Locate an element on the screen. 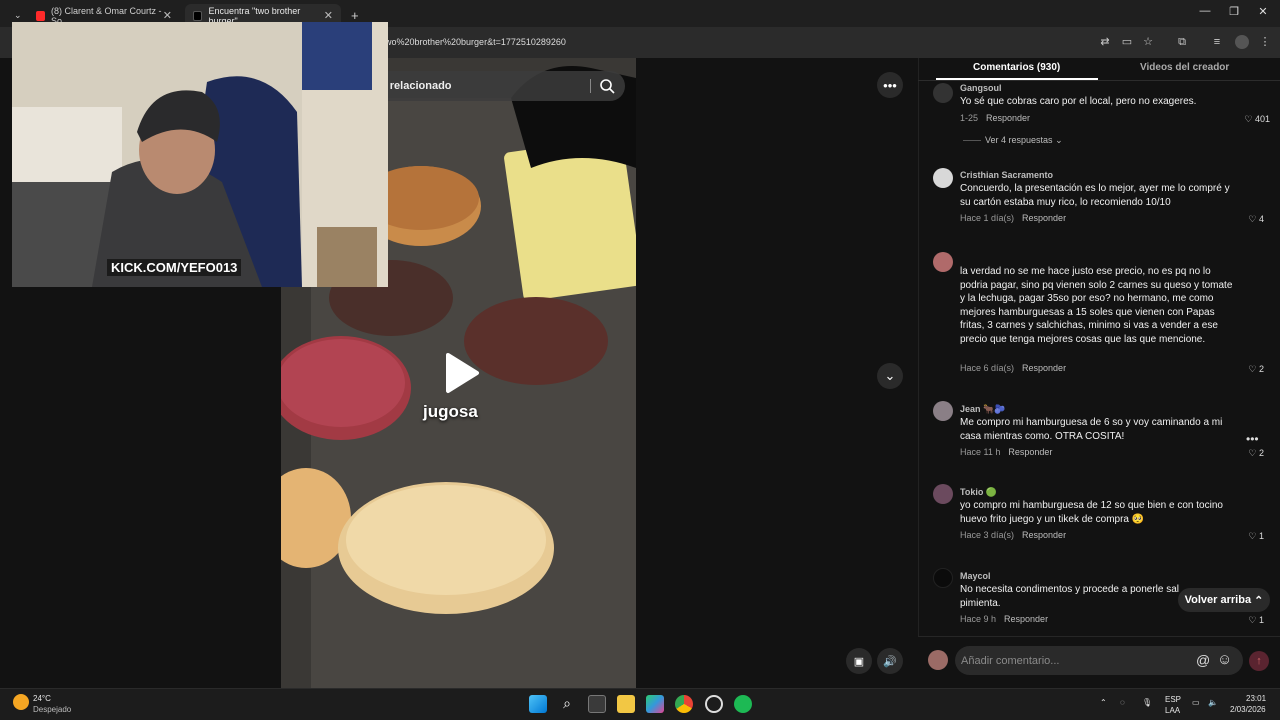 Image resolution: width=1280 pixels, height=720 pixels. search-divider is located at coordinates (590, 86).